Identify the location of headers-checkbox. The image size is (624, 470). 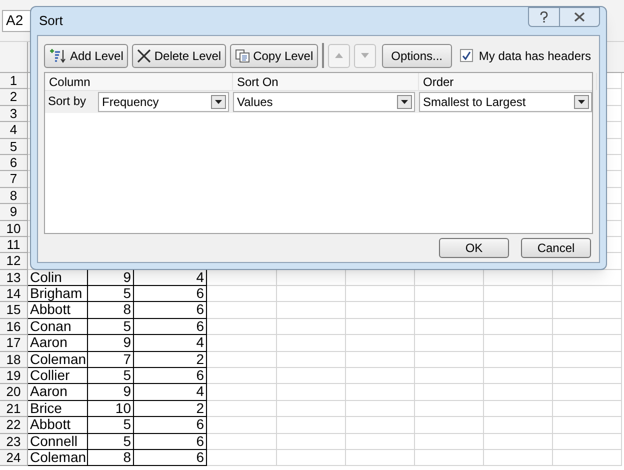
(466, 55).